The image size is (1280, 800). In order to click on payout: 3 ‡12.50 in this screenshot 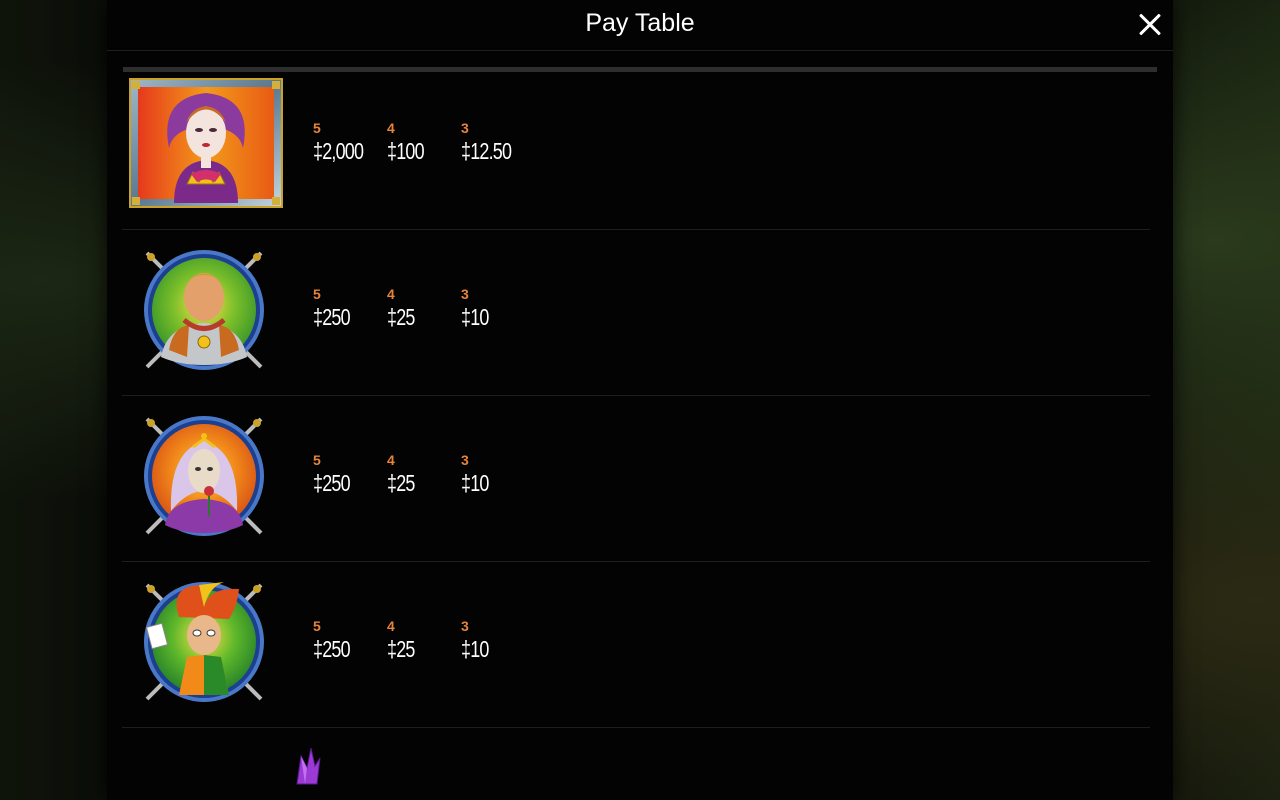, I will do `click(498, 142)`.